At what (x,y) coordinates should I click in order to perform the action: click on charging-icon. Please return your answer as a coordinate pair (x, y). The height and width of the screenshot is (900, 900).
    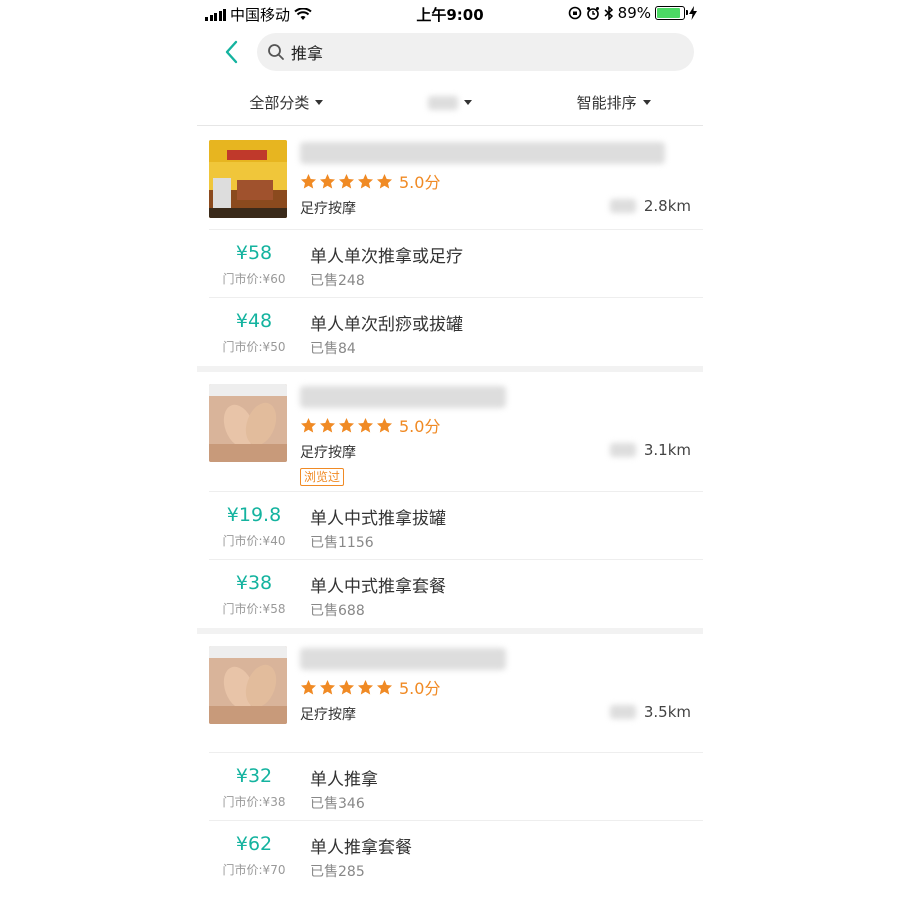
    Looking at the image, I should click on (693, 13).